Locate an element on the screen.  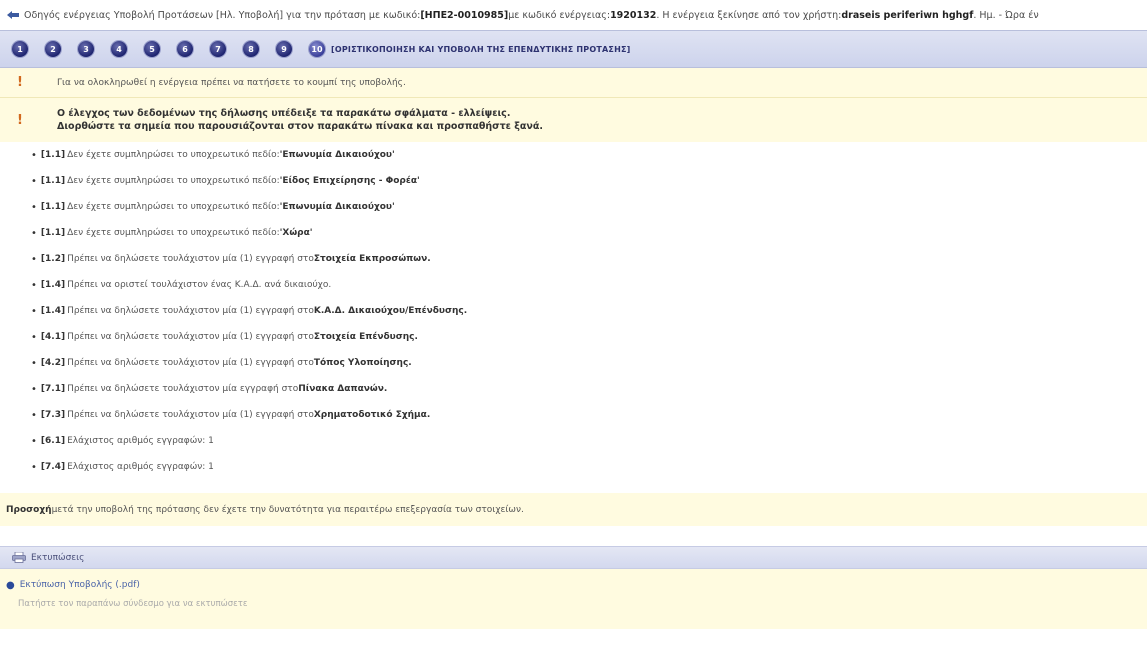
error-item: • [6.1] Ελάχιστος αριθμός εγγραφών: 1 is located at coordinates (589, 441).